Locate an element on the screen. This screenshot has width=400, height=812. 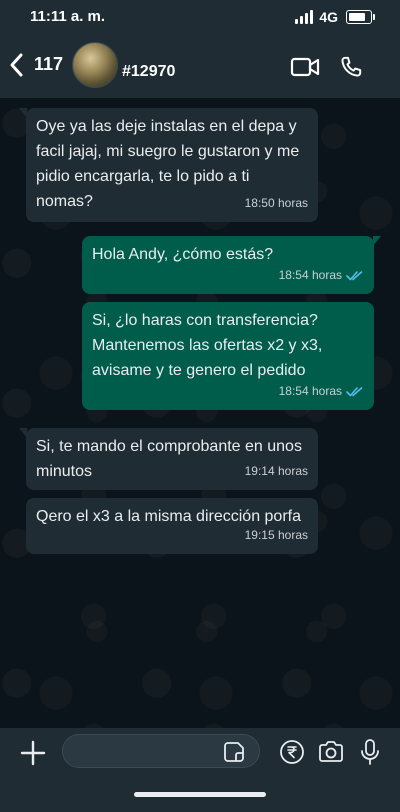
composer-bar is located at coordinates (200, 770).